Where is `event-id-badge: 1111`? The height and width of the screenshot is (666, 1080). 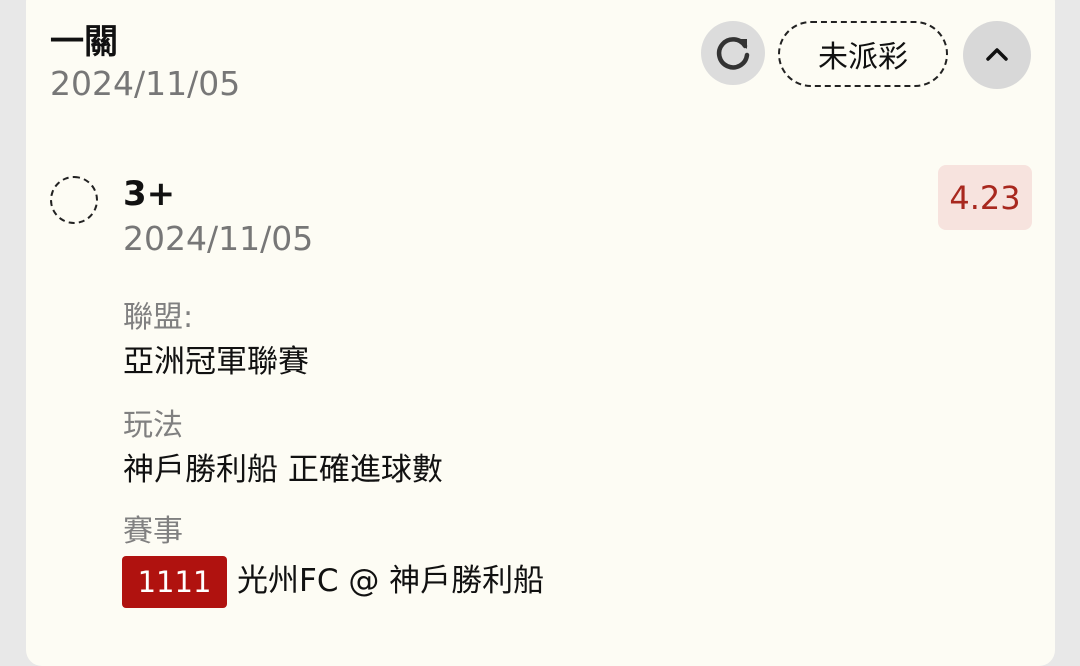 event-id-badge: 1111 is located at coordinates (174, 582).